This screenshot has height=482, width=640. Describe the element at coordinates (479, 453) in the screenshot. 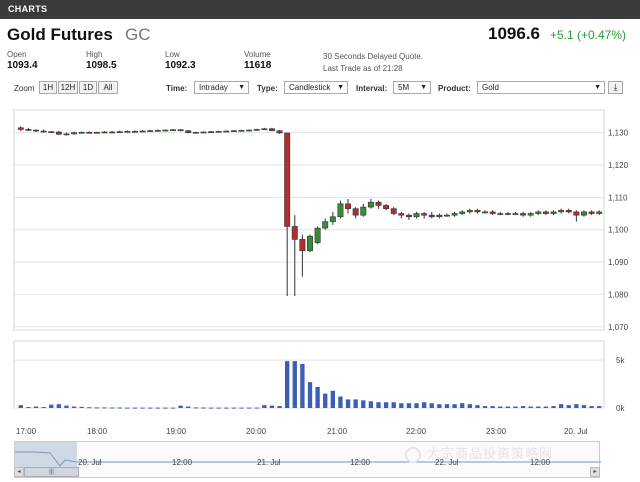

I see `watermark: 大宗商品投资策略网` at that location.